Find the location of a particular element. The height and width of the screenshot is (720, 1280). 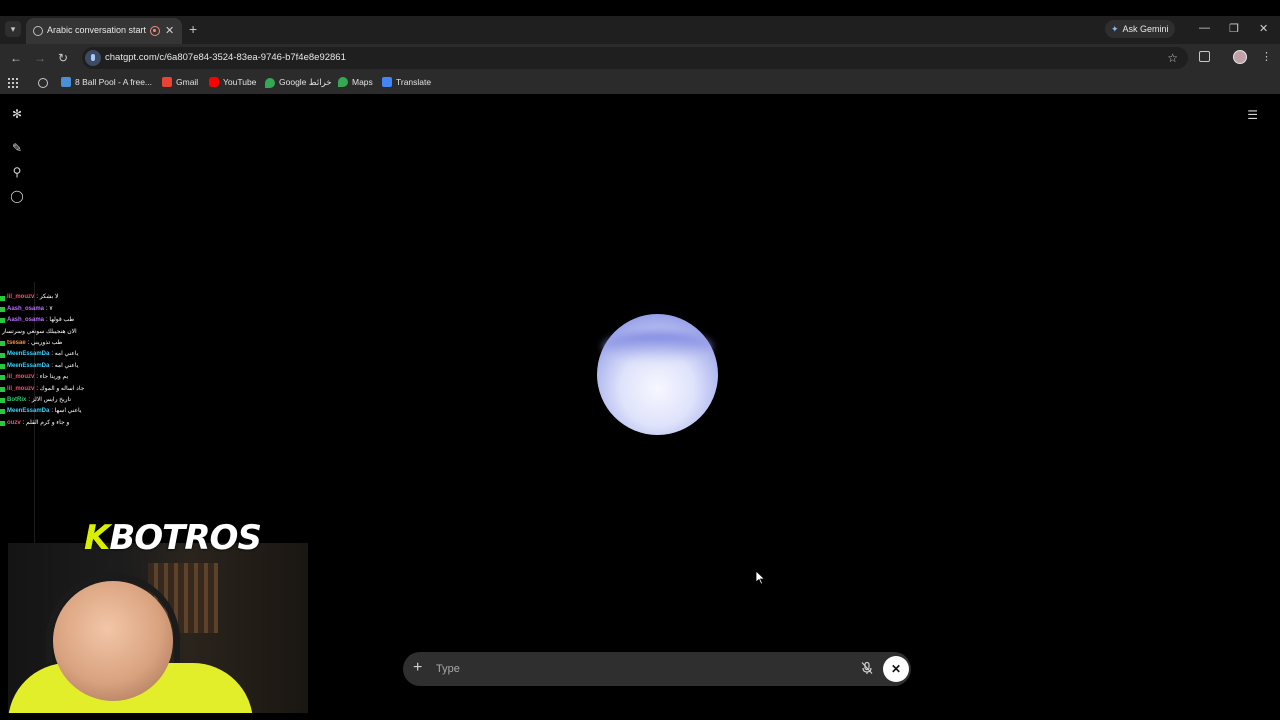

chat-message: ouzv: و جاء و كرم القلم is located at coordinates (55, 422).